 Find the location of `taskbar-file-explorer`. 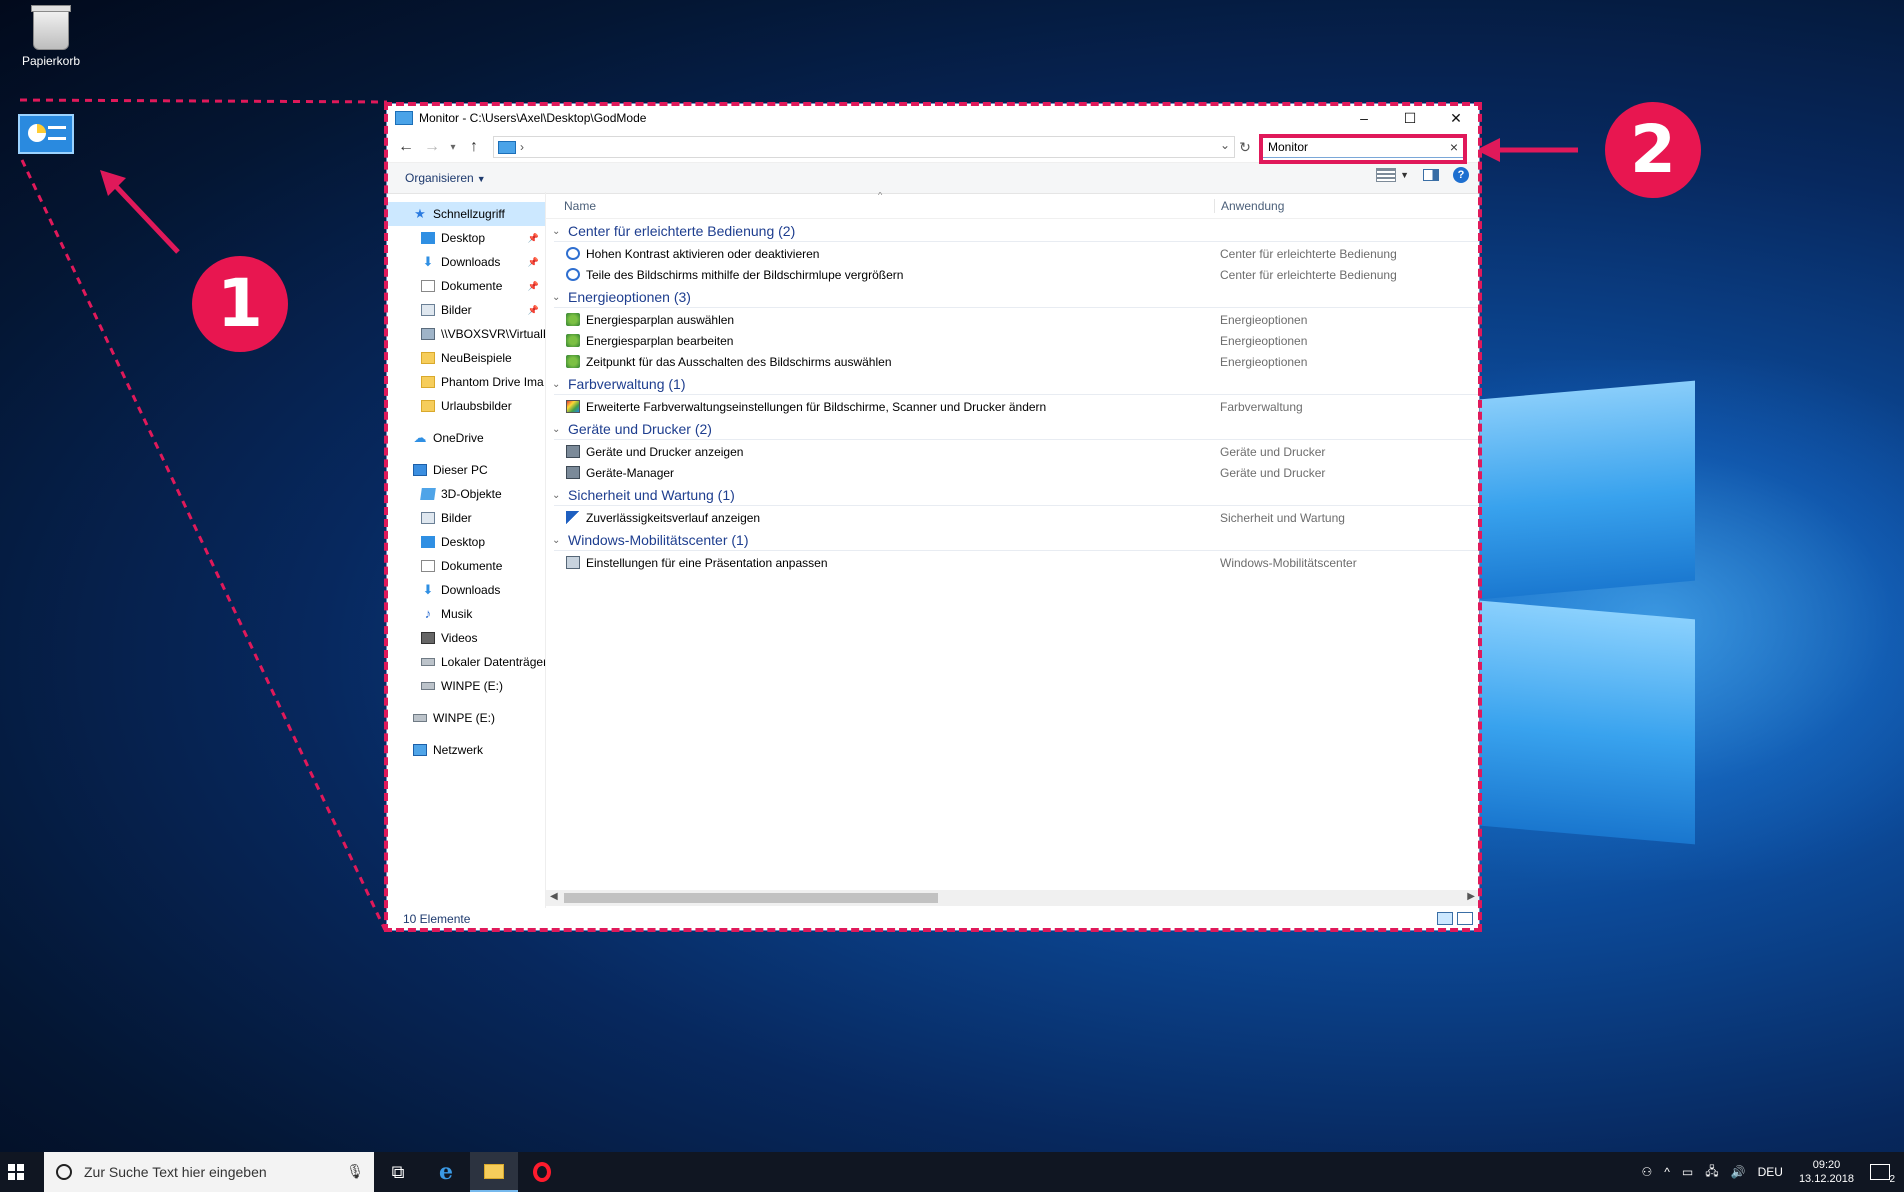

taskbar-file-explorer is located at coordinates (494, 1172).